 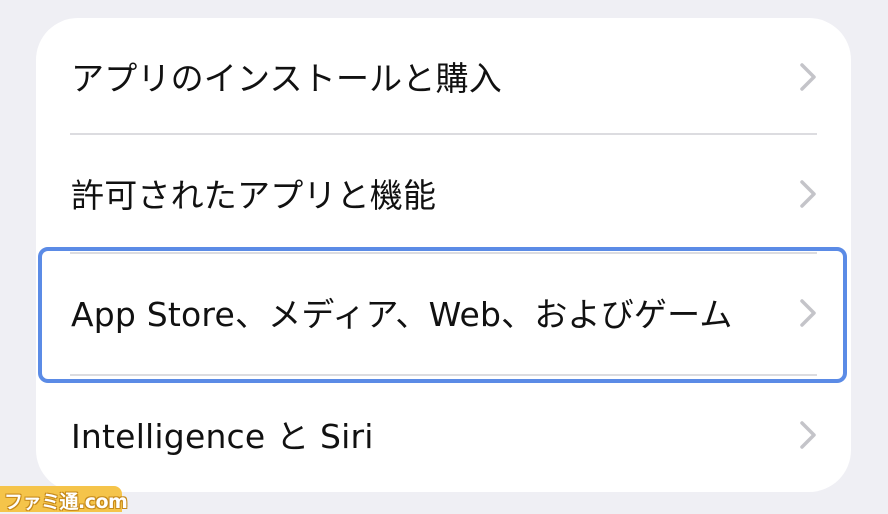 What do you see at coordinates (254, 196) in the screenshot?
I see `settings-row-label: 許可されたアプリと機能` at bounding box center [254, 196].